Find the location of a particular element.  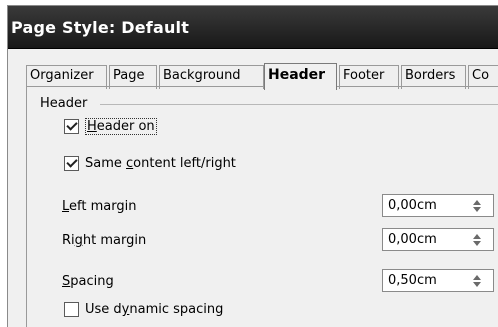

left-margin-spinbox: 0,00cm is located at coordinates (438, 205).